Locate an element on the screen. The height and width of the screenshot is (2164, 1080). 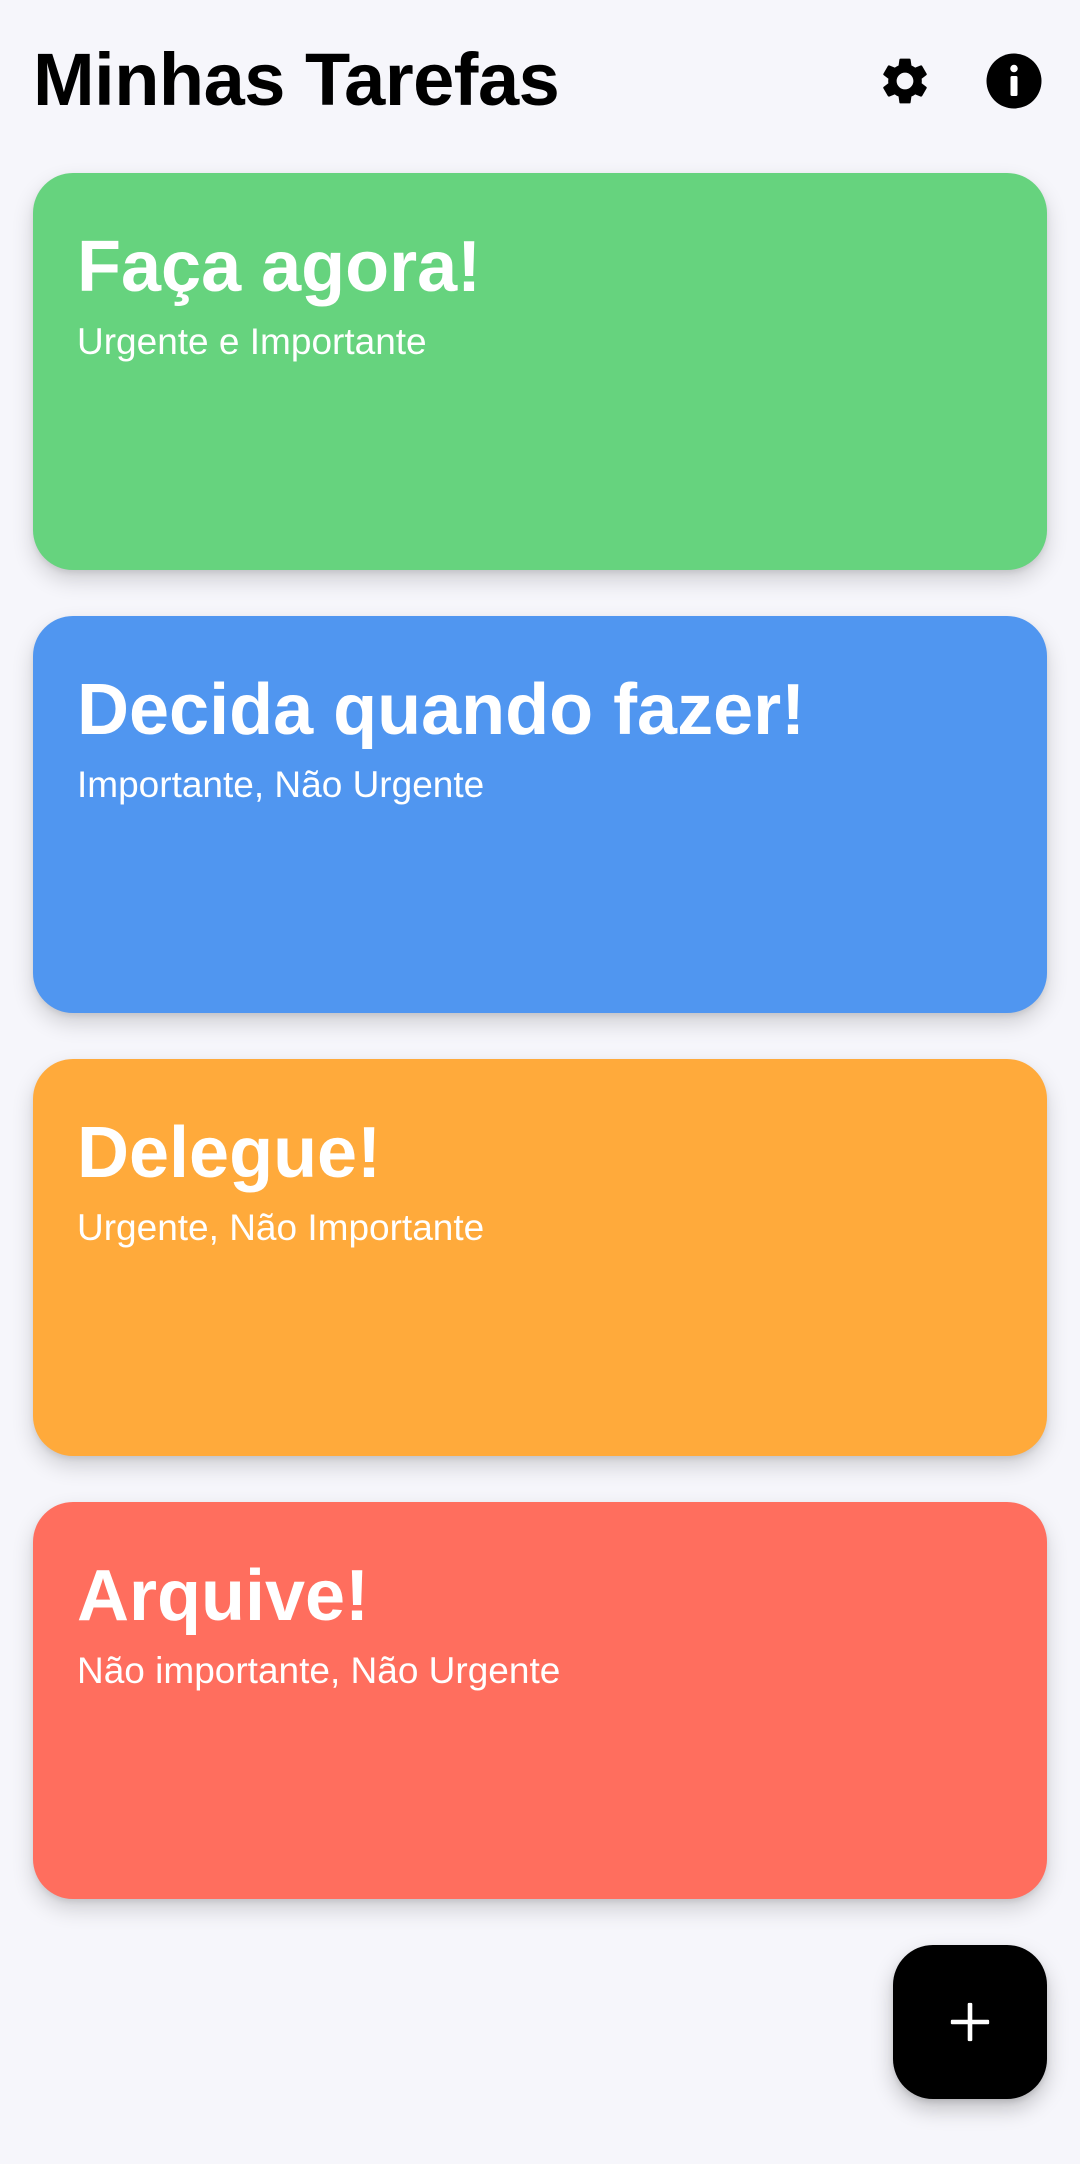
quadrant-title: Faça agora! is located at coordinates (279, 267).